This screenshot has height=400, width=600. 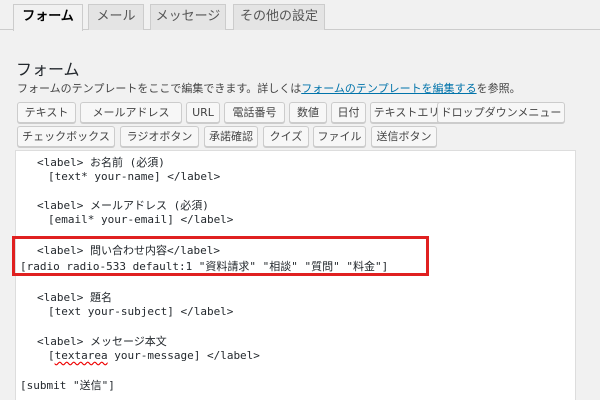 What do you see at coordinates (188, 17) in the screenshot?
I see `tab-messages: メッセージ` at bounding box center [188, 17].